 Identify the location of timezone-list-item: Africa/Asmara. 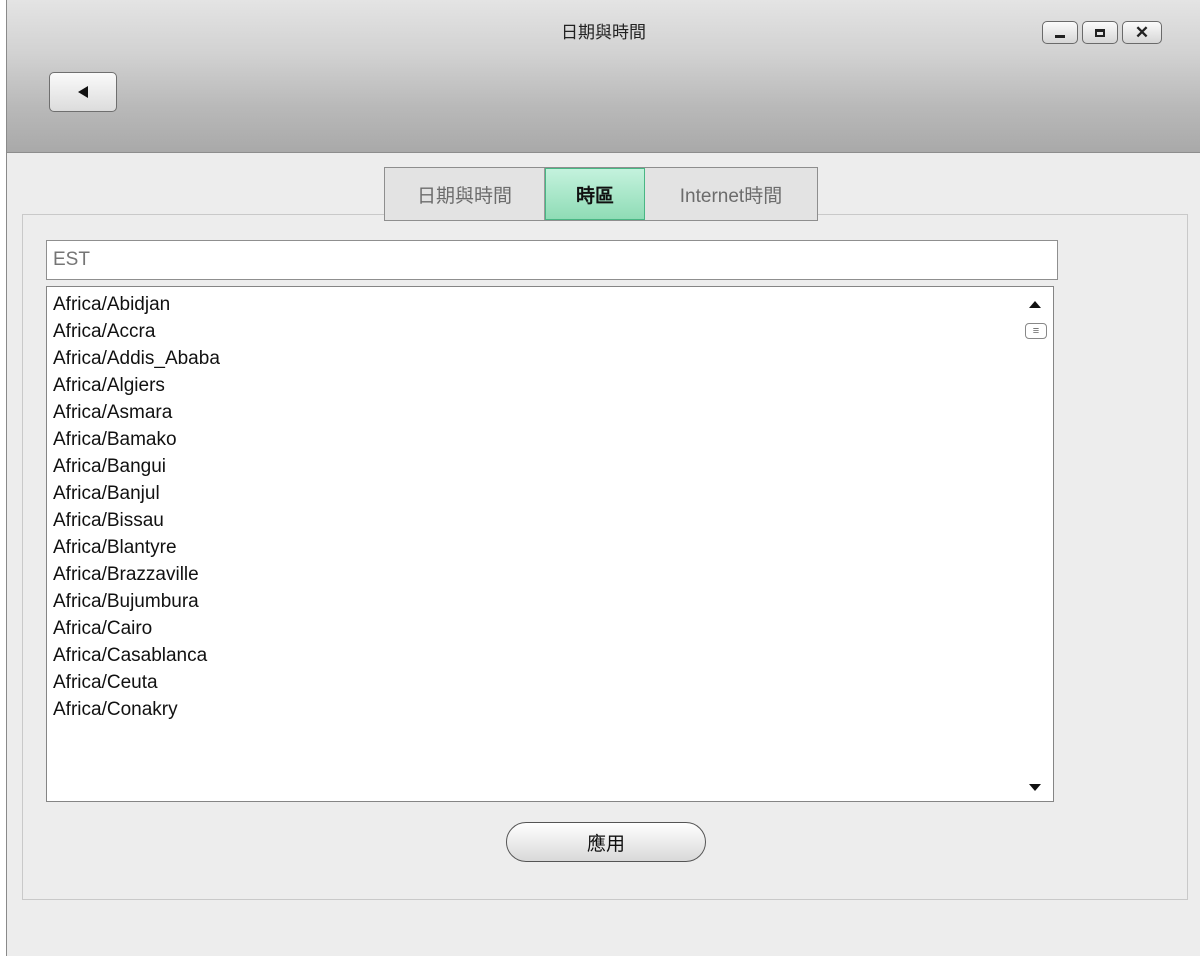
(133, 412).